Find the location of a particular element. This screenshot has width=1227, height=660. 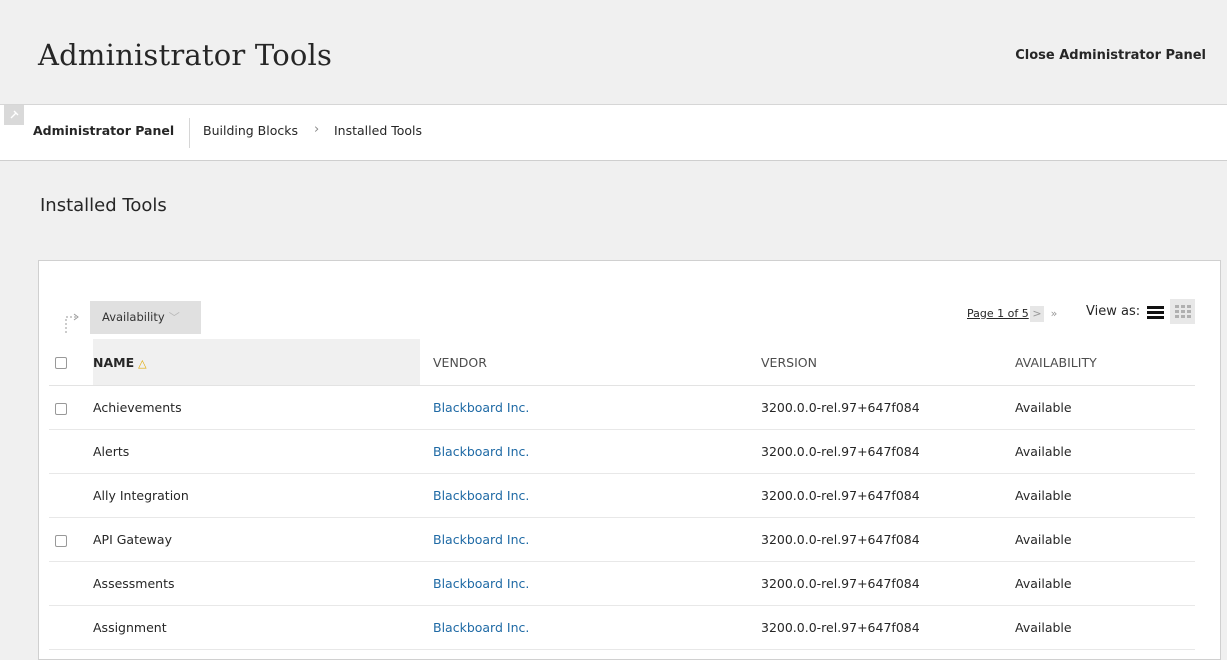

breadcrumb-divider is located at coordinates (189, 133).